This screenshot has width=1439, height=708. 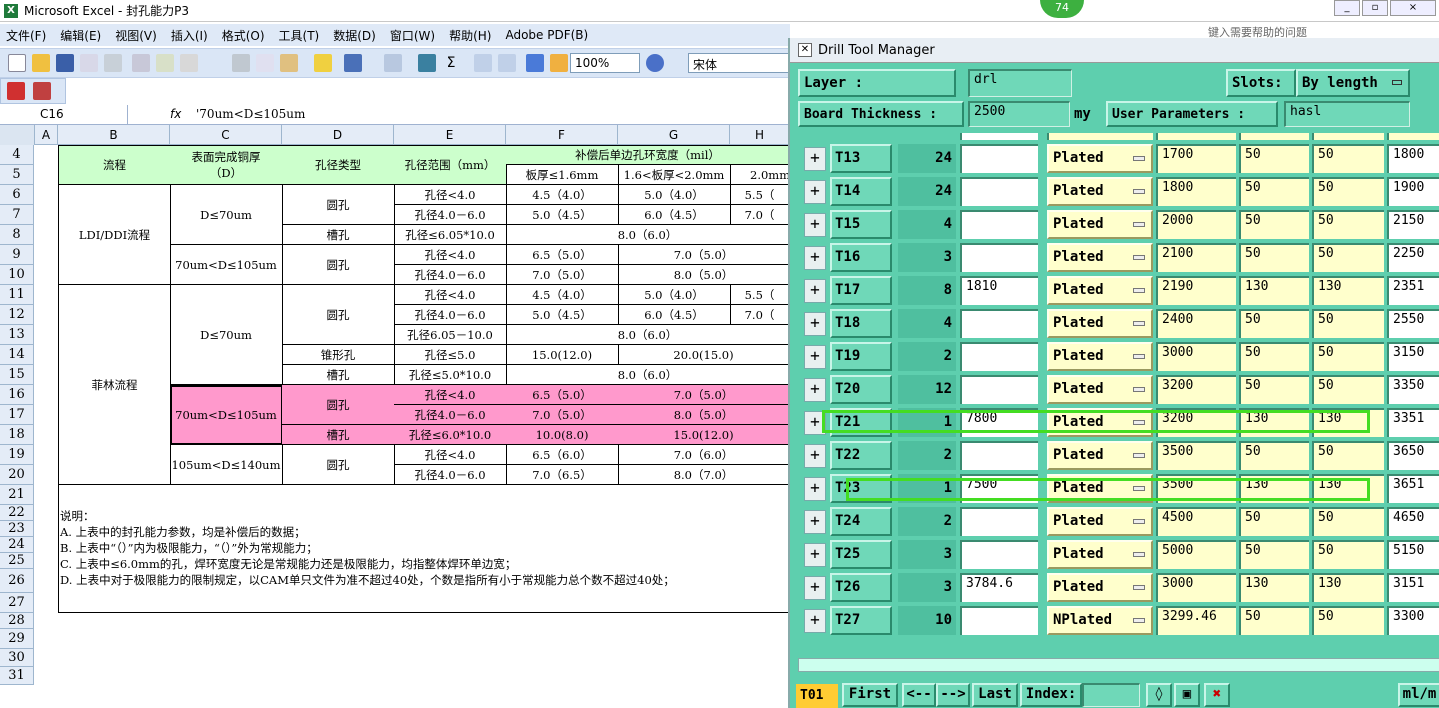 I want to click on row-header: 8, so click(x=17, y=235).